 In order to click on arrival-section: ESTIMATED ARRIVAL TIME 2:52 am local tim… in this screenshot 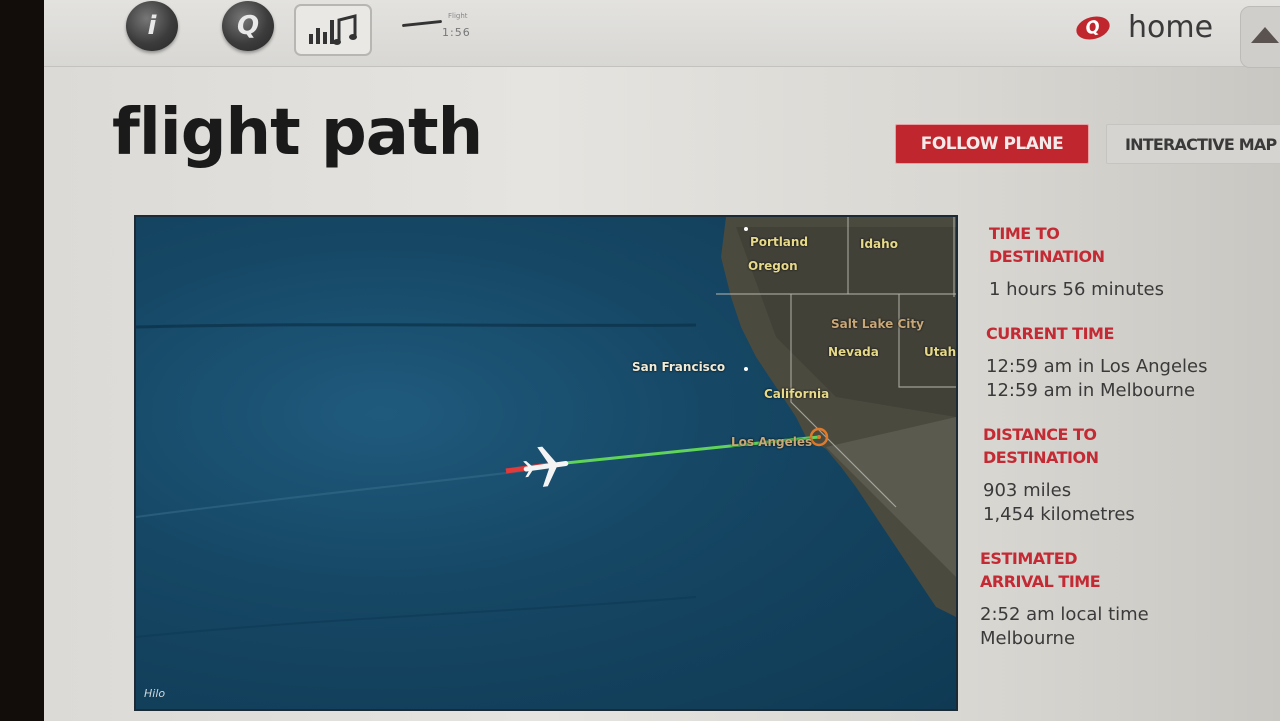, I will do `click(1124, 599)`.